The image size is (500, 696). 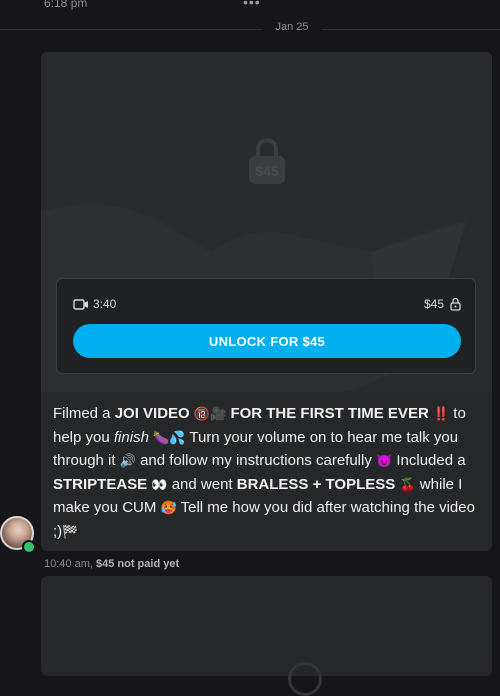 I want to click on video-duration: 3:40, so click(x=94, y=304).